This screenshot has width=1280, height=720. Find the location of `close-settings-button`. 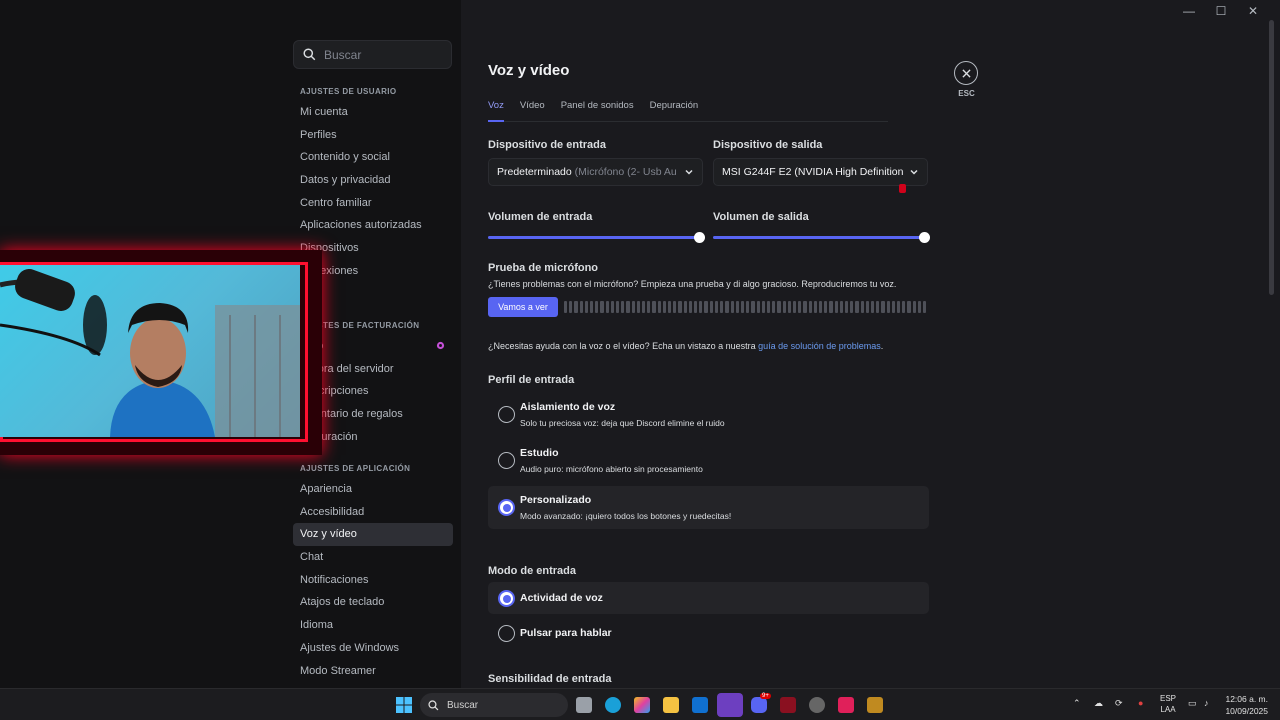

close-settings-button is located at coordinates (966, 73).